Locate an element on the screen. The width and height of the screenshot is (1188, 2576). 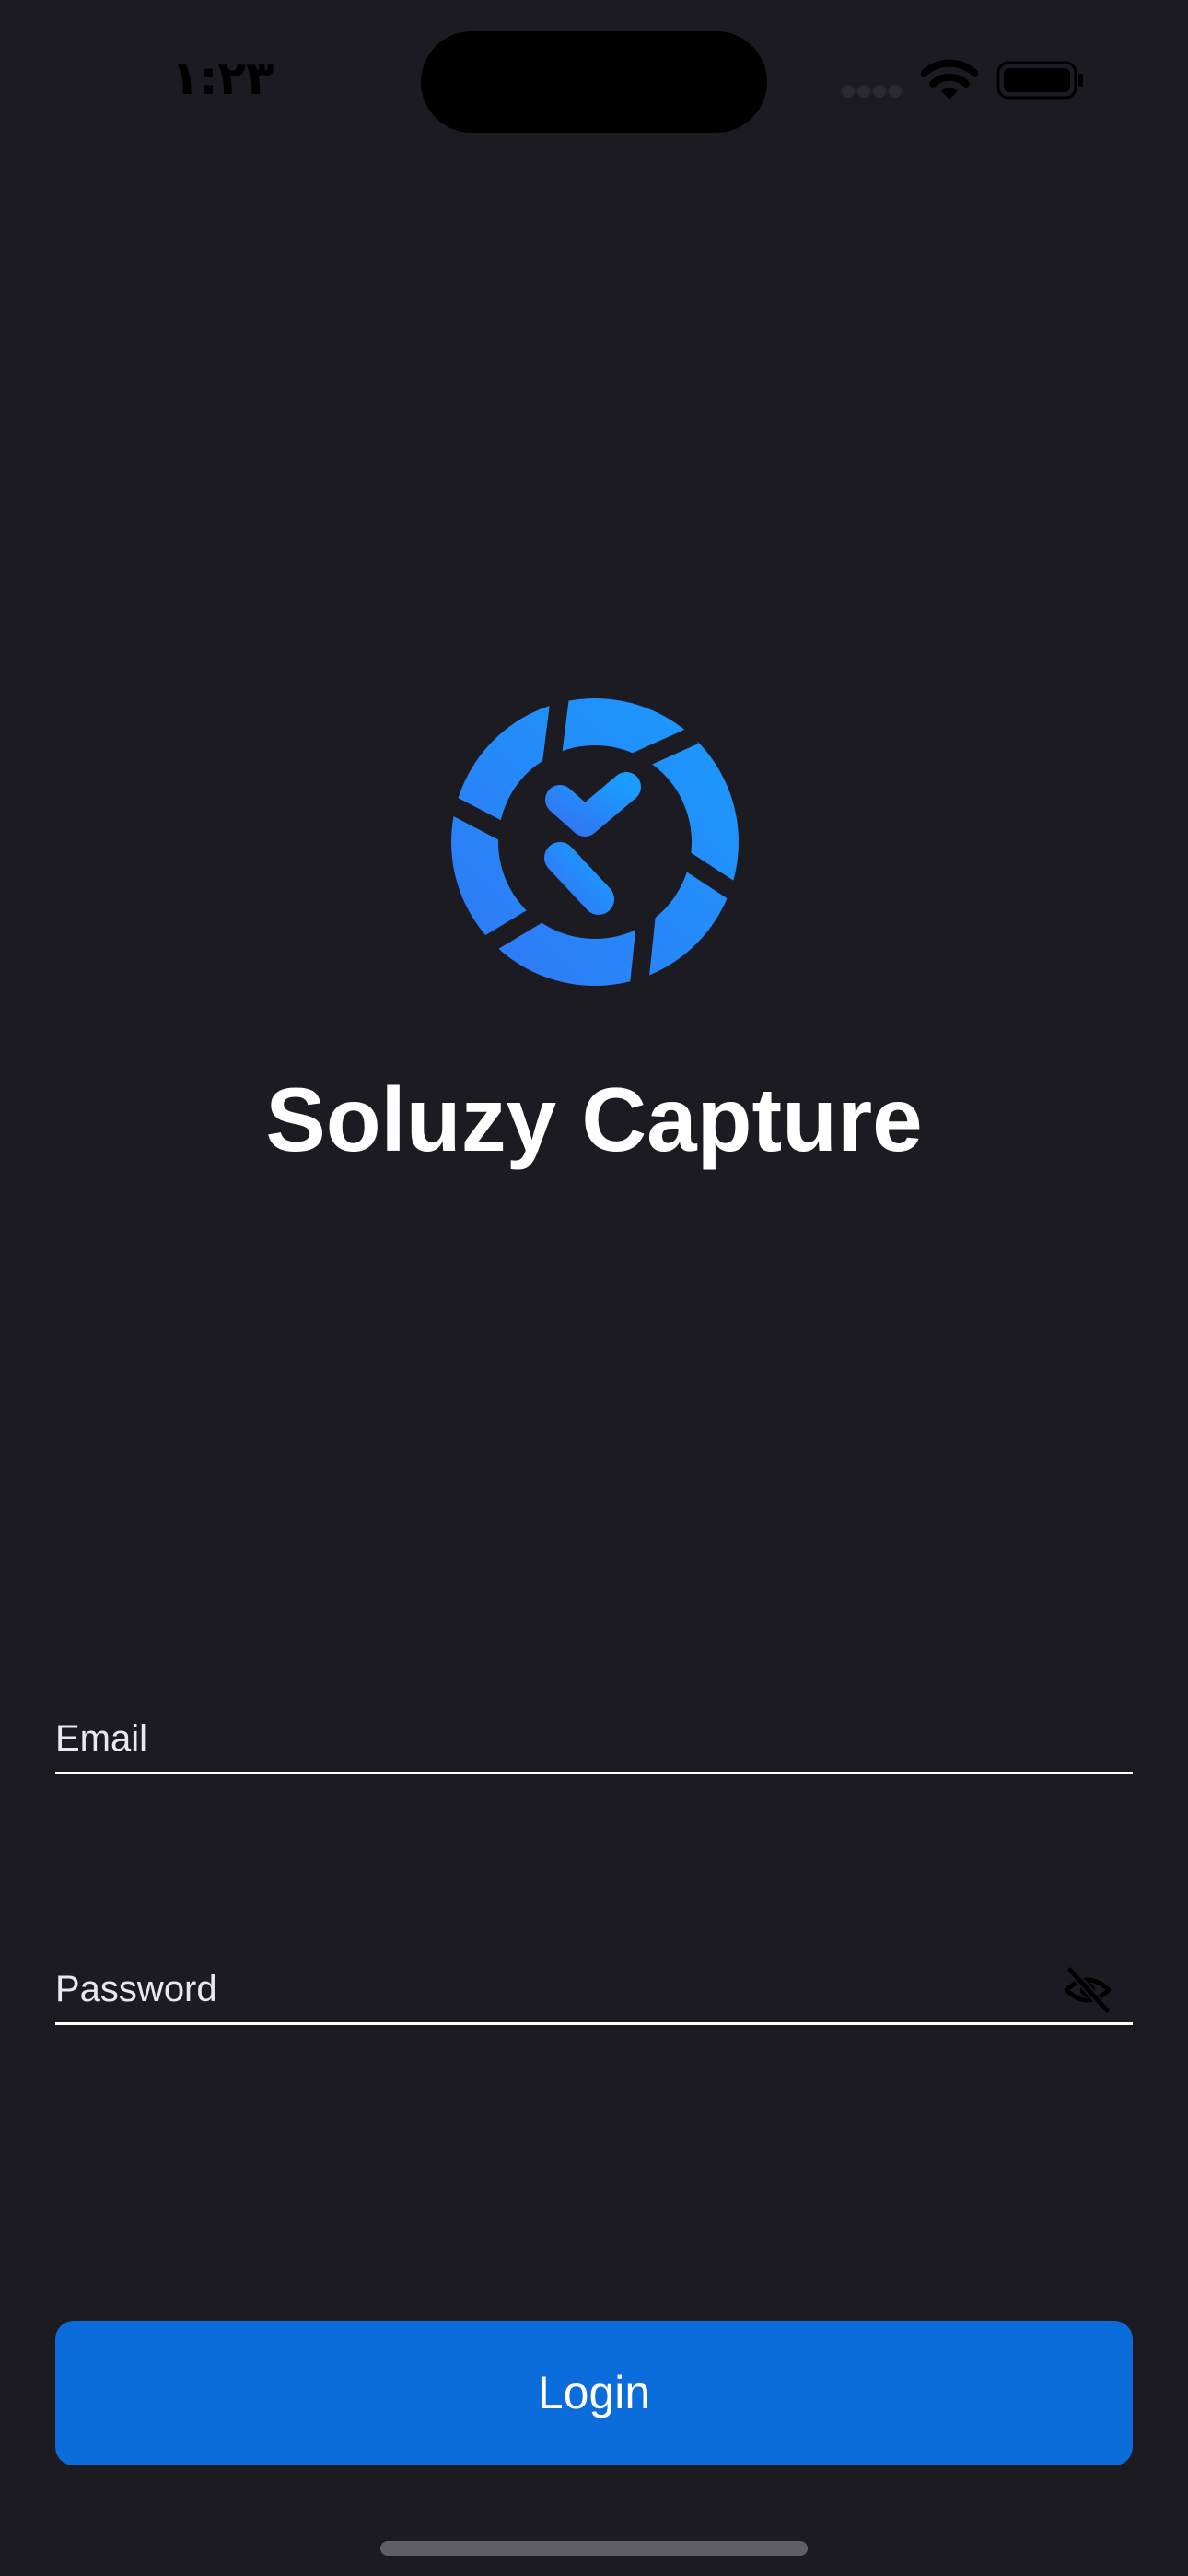
email-input is located at coordinates (594, 1727).